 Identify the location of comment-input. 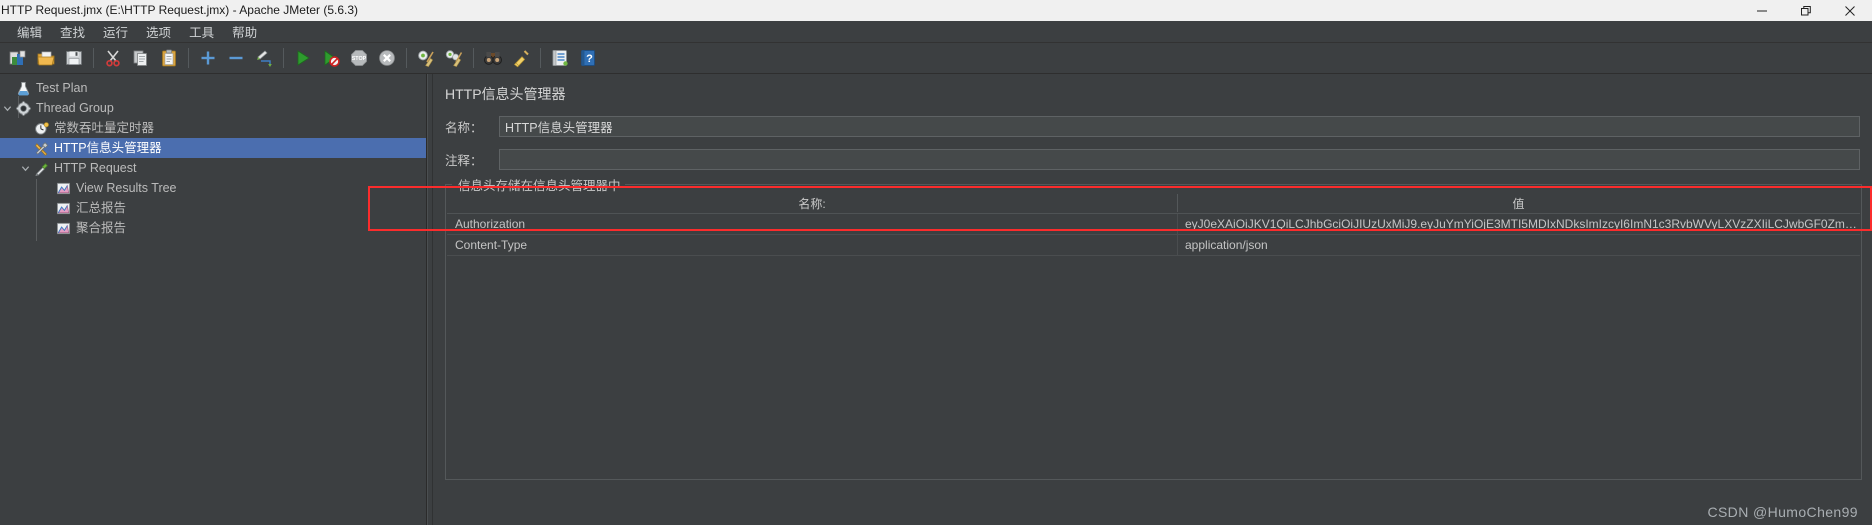
(1179, 159).